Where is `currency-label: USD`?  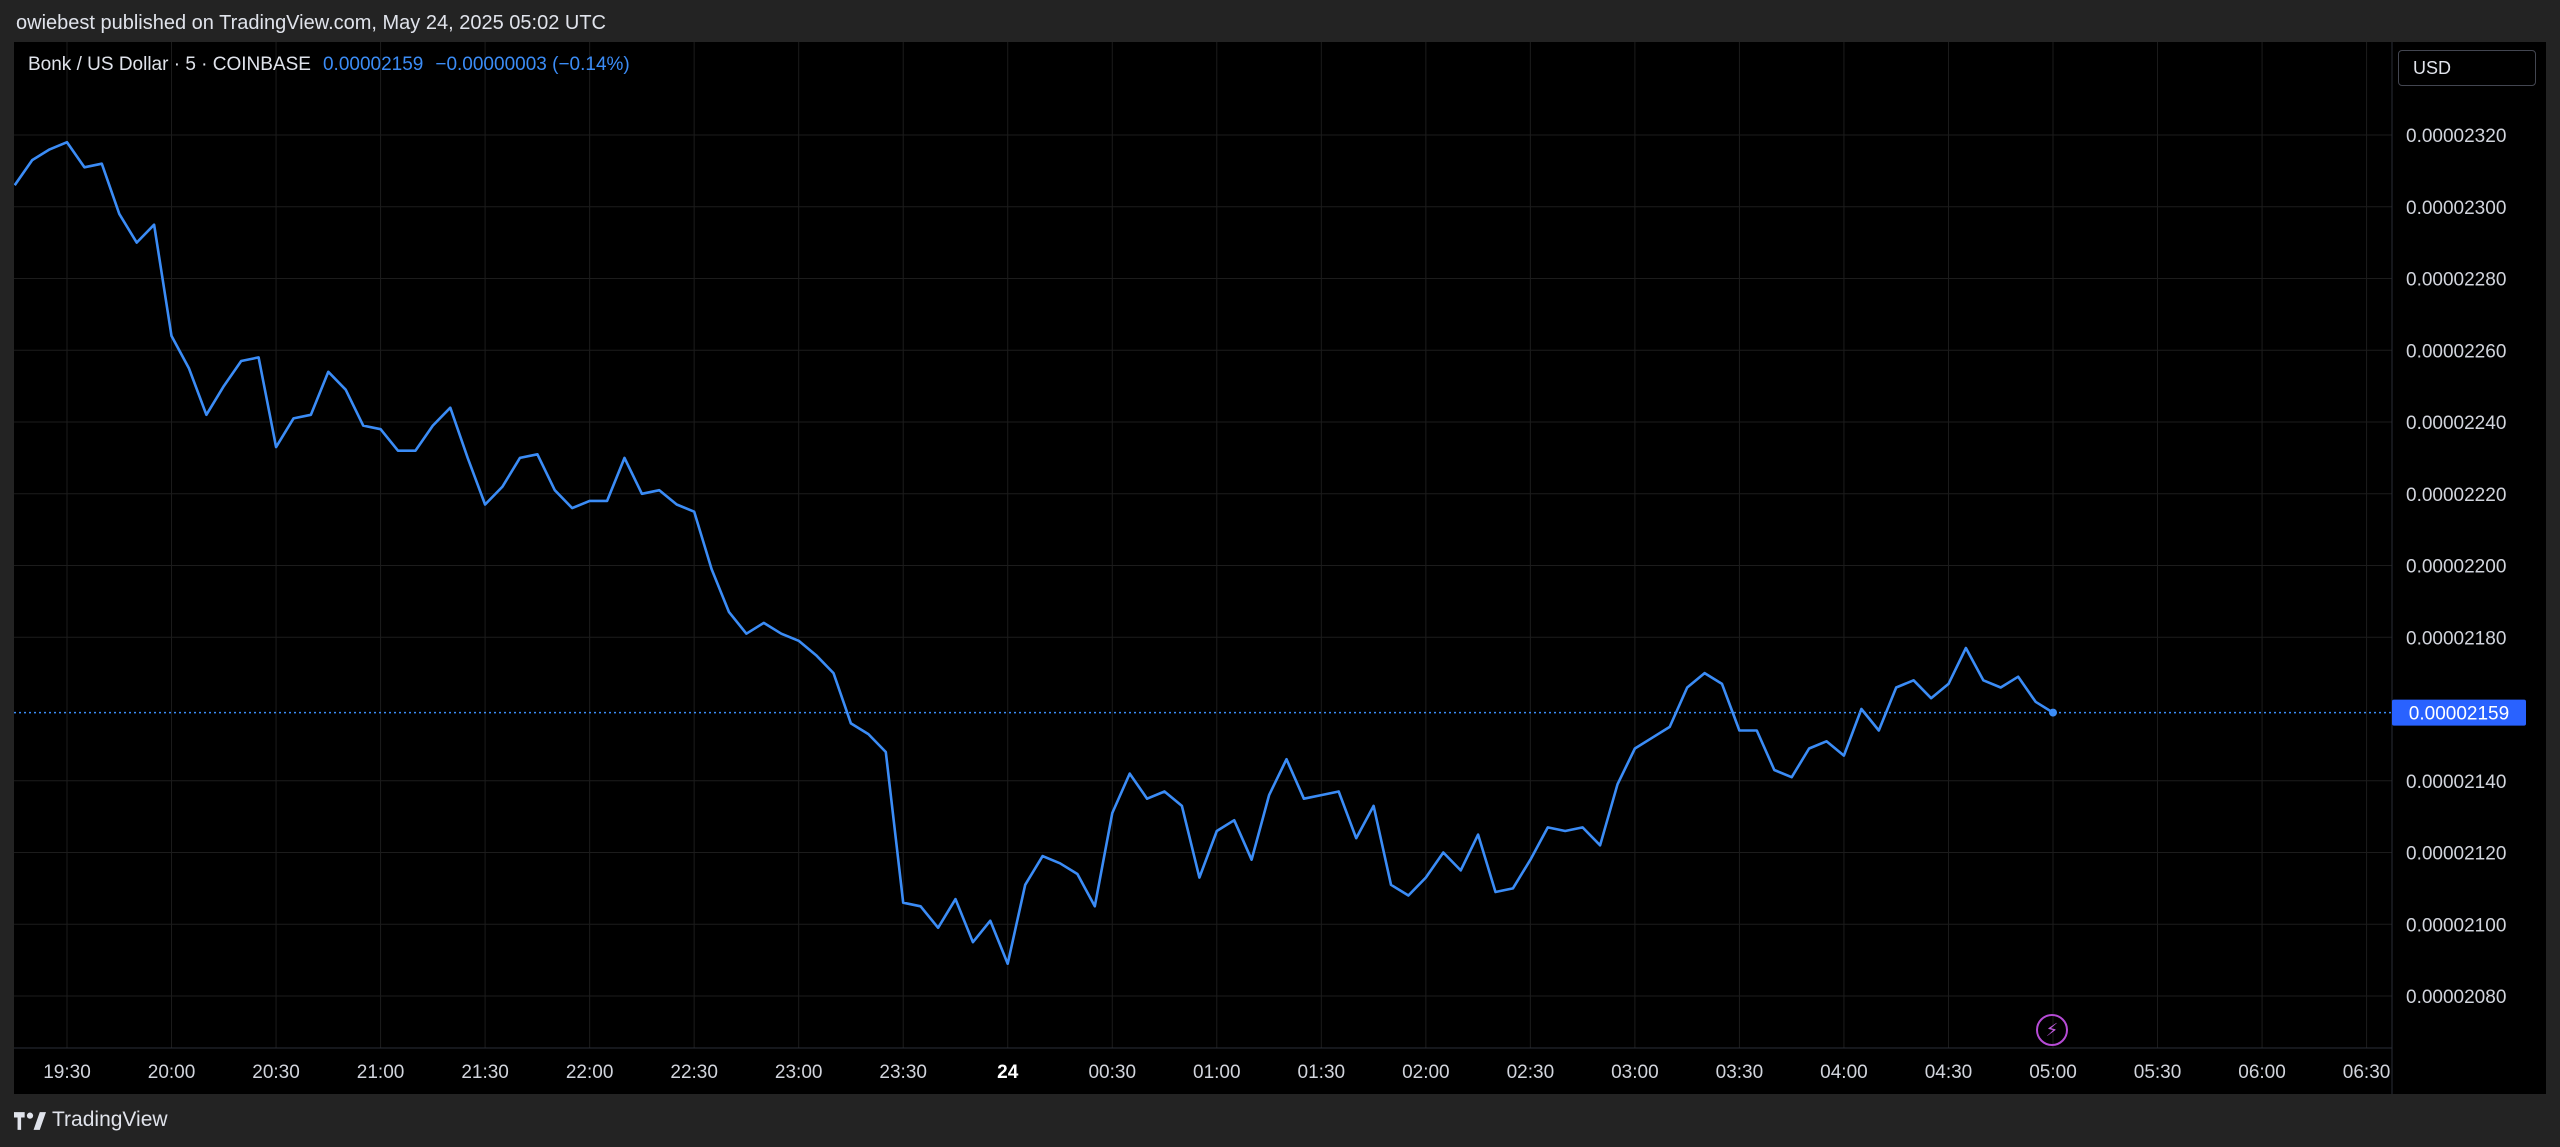
currency-label: USD is located at coordinates (2432, 68).